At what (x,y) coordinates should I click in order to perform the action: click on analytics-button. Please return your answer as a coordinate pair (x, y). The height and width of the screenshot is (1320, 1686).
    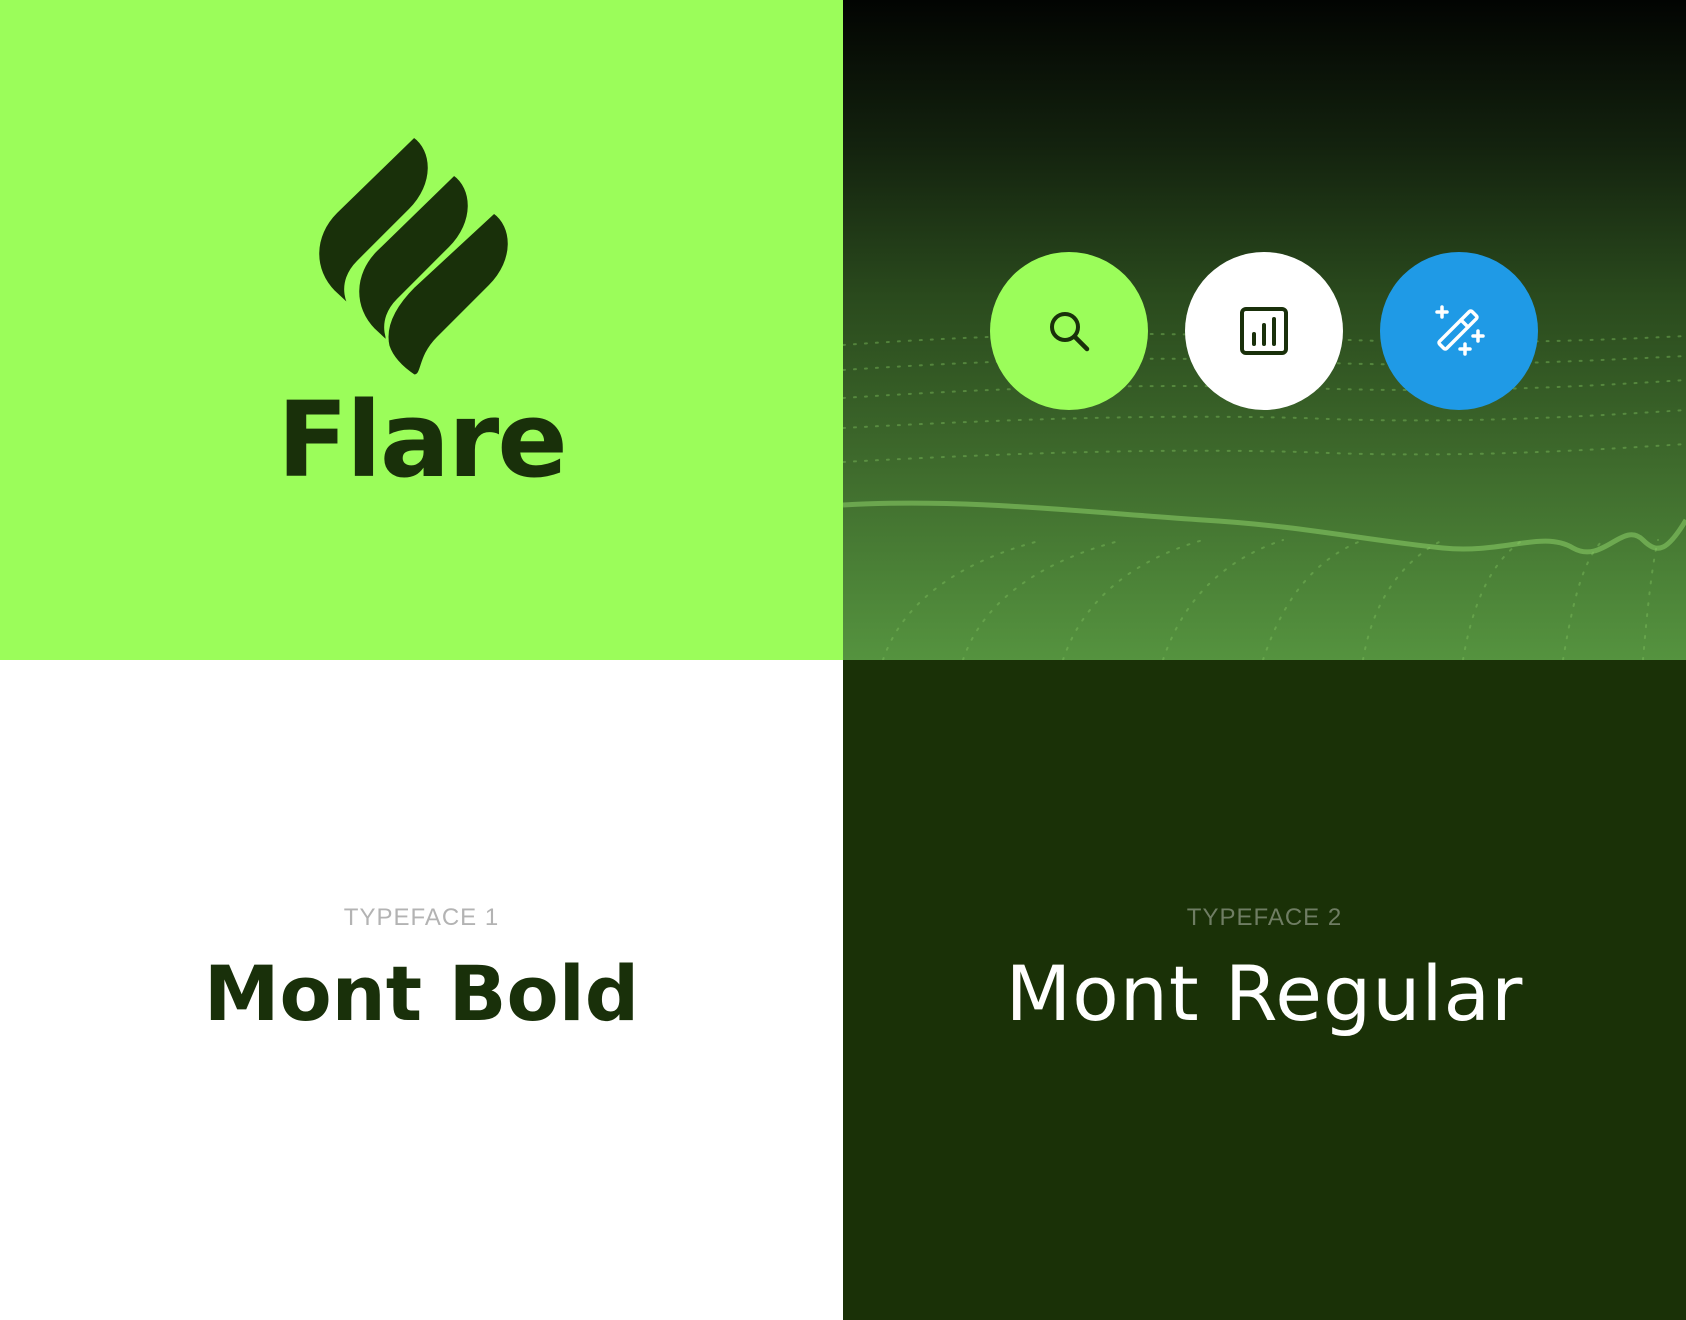
    Looking at the image, I should click on (1264, 331).